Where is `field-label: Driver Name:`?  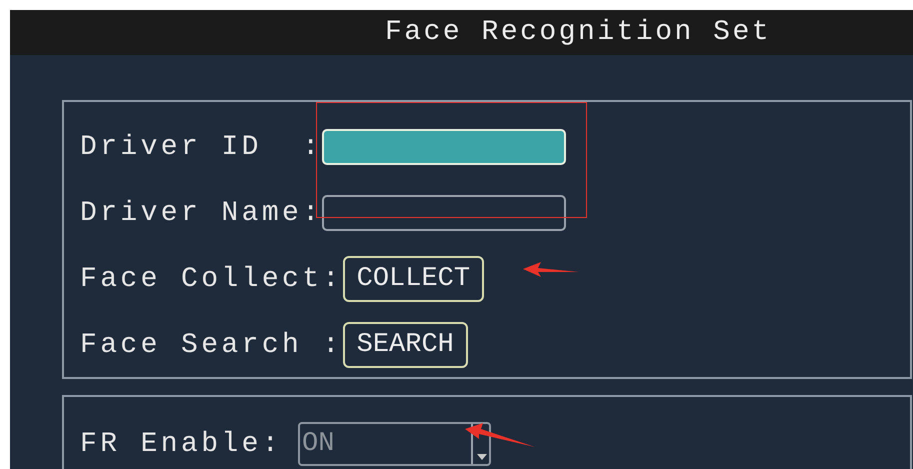 field-label: Driver Name: is located at coordinates (201, 213).